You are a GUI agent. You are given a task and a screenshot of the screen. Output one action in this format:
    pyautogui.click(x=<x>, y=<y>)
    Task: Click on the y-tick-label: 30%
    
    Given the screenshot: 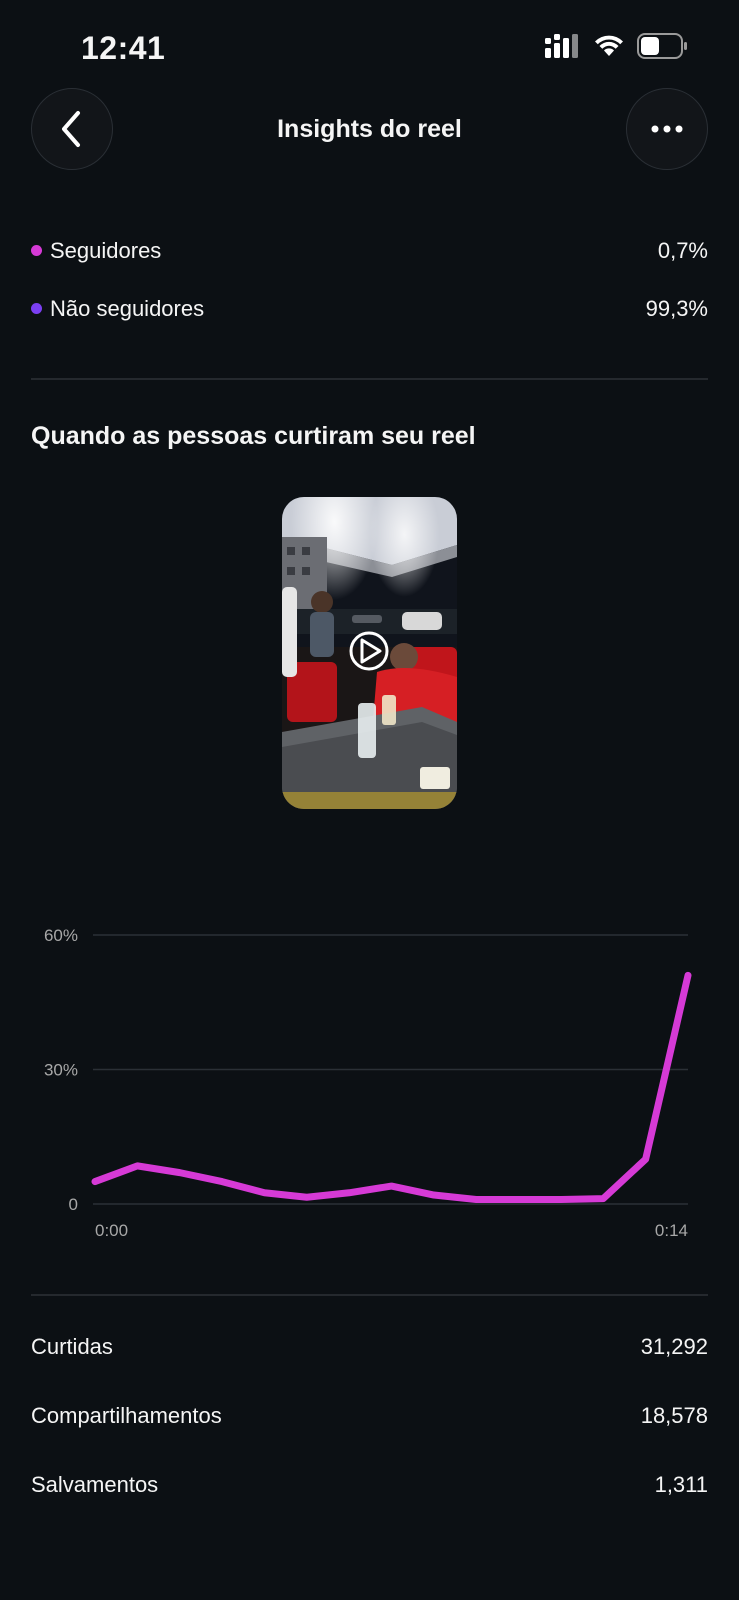 What is the action you would take?
    pyautogui.click(x=61, y=1070)
    